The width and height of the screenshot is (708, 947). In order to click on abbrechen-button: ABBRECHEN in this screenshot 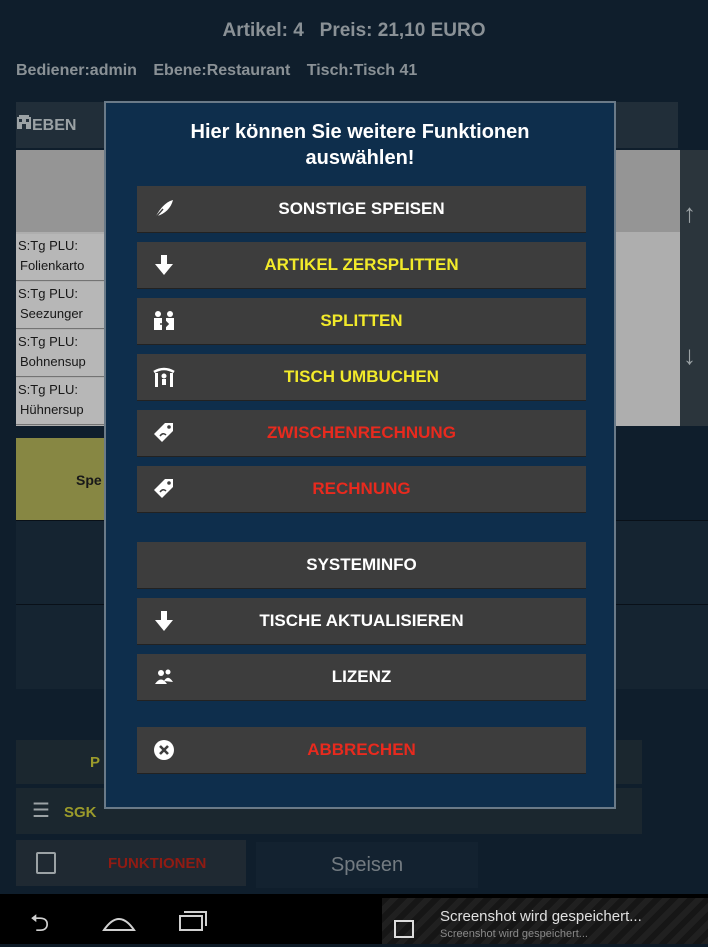, I will do `click(361, 750)`.